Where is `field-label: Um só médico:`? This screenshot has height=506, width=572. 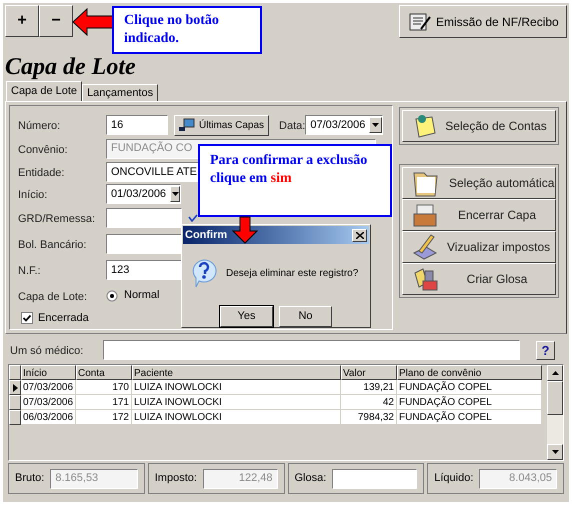
field-label: Um só médico: is located at coordinates (47, 351).